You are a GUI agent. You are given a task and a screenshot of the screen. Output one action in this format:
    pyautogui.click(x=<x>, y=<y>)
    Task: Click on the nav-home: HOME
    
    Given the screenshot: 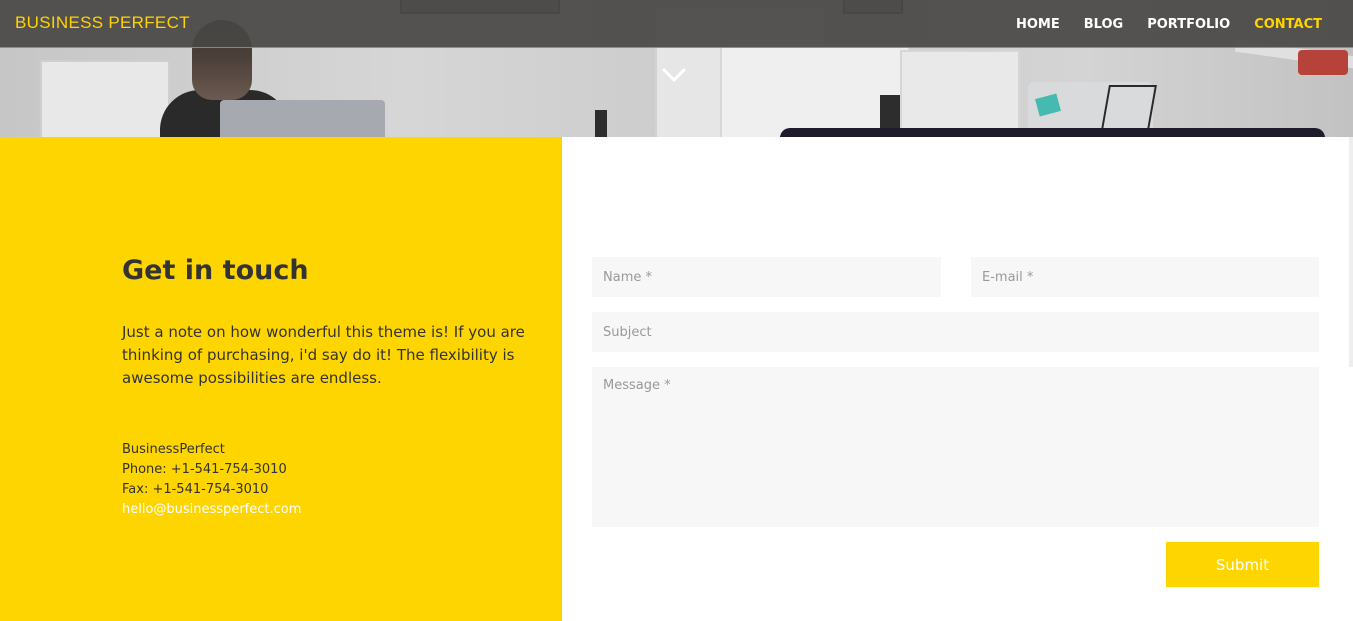 What is the action you would take?
    pyautogui.click(x=1038, y=24)
    